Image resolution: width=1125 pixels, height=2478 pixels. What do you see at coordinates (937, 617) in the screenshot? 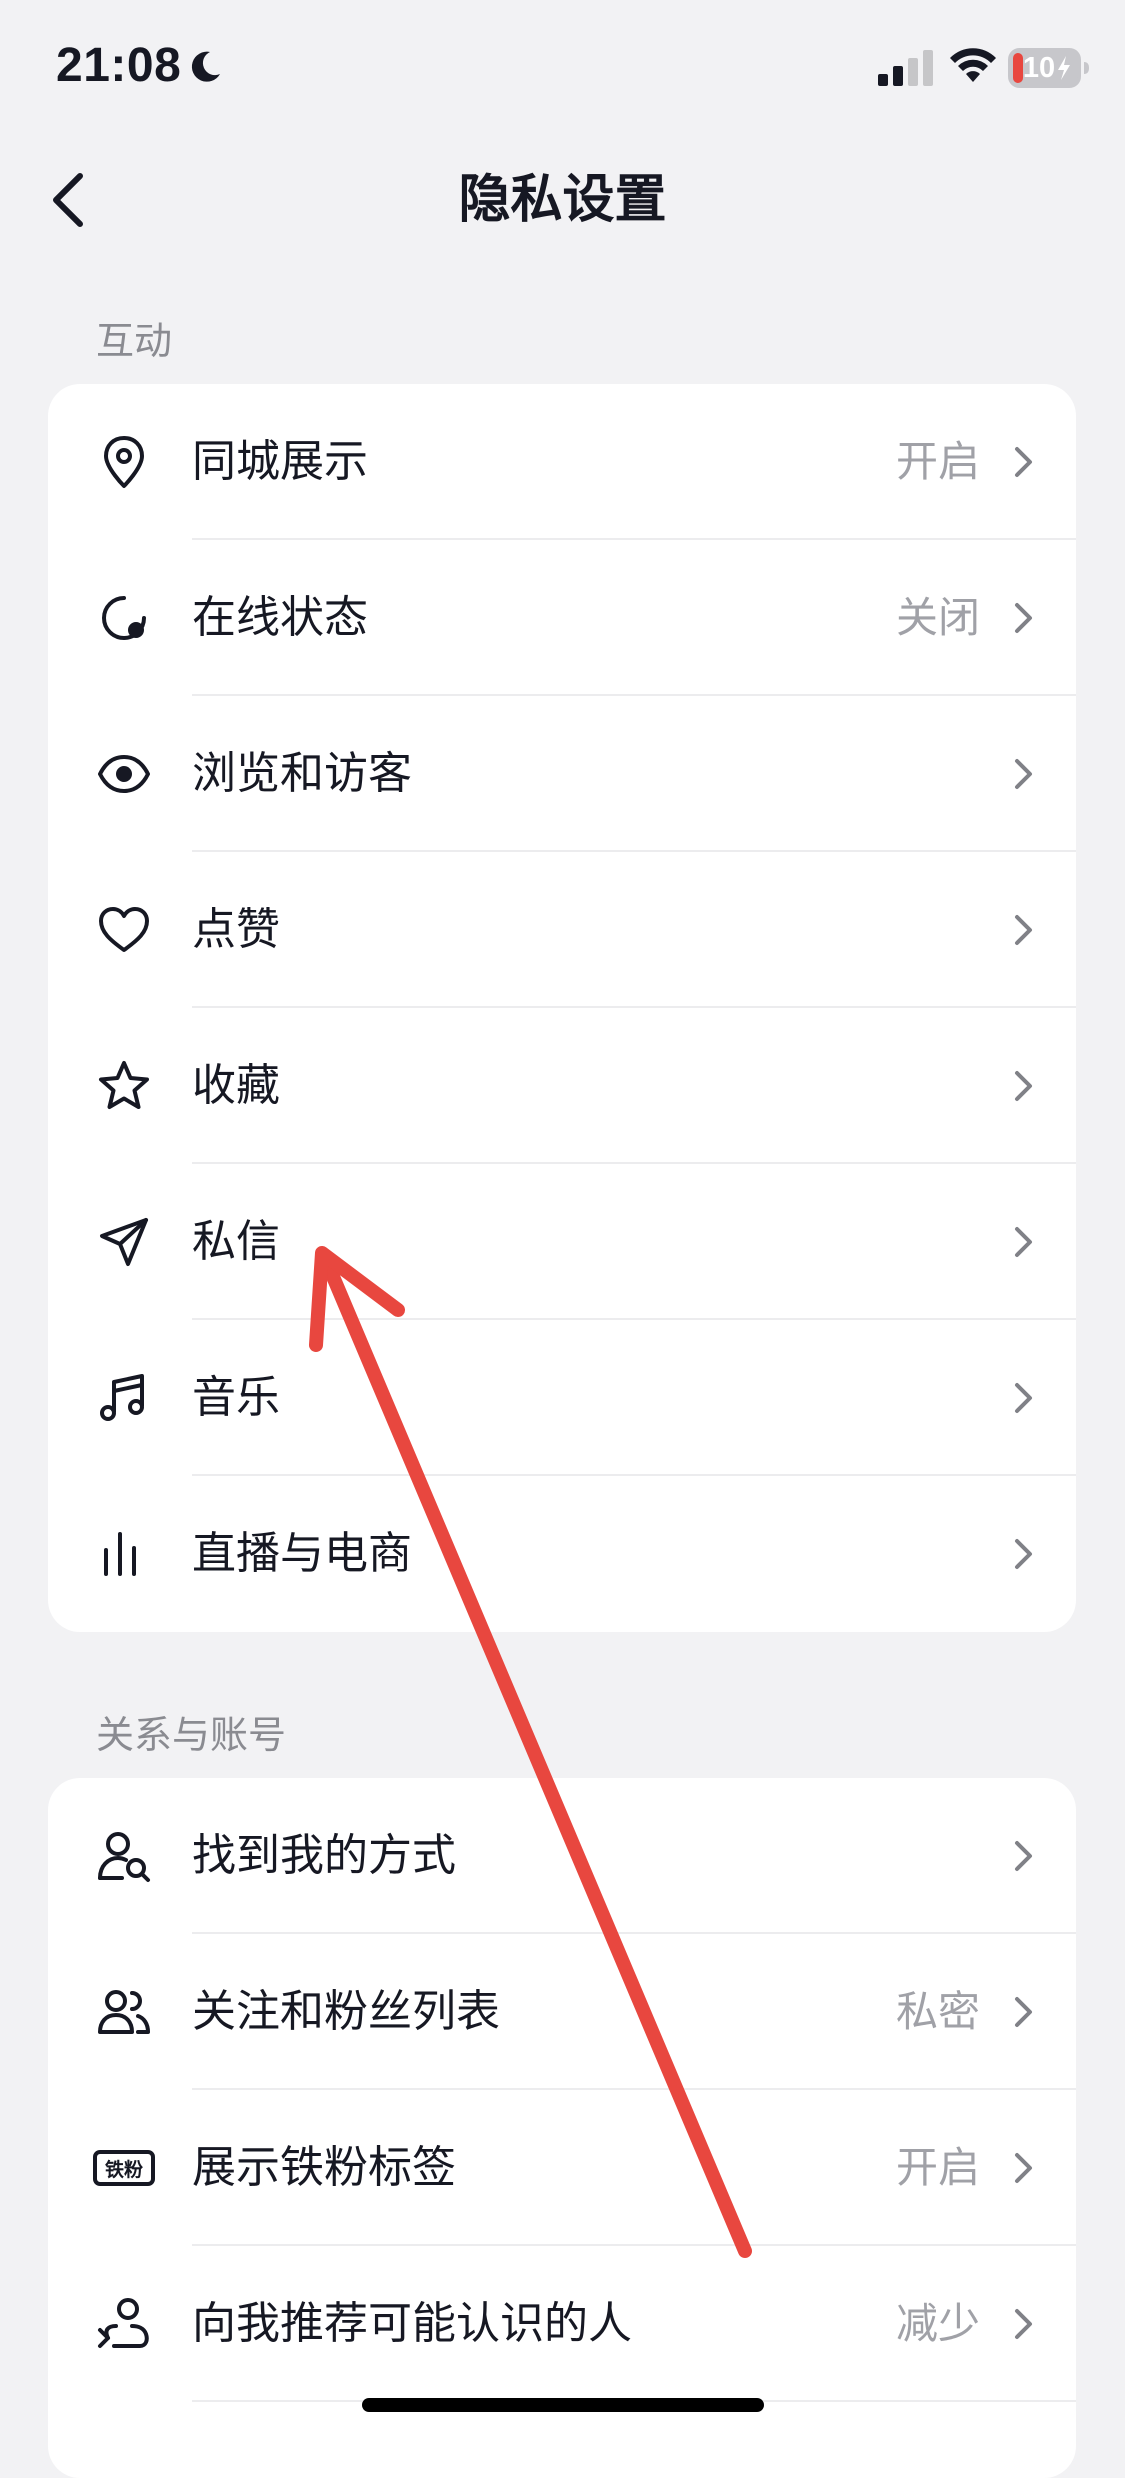
I see `row-value: 关闭` at bounding box center [937, 617].